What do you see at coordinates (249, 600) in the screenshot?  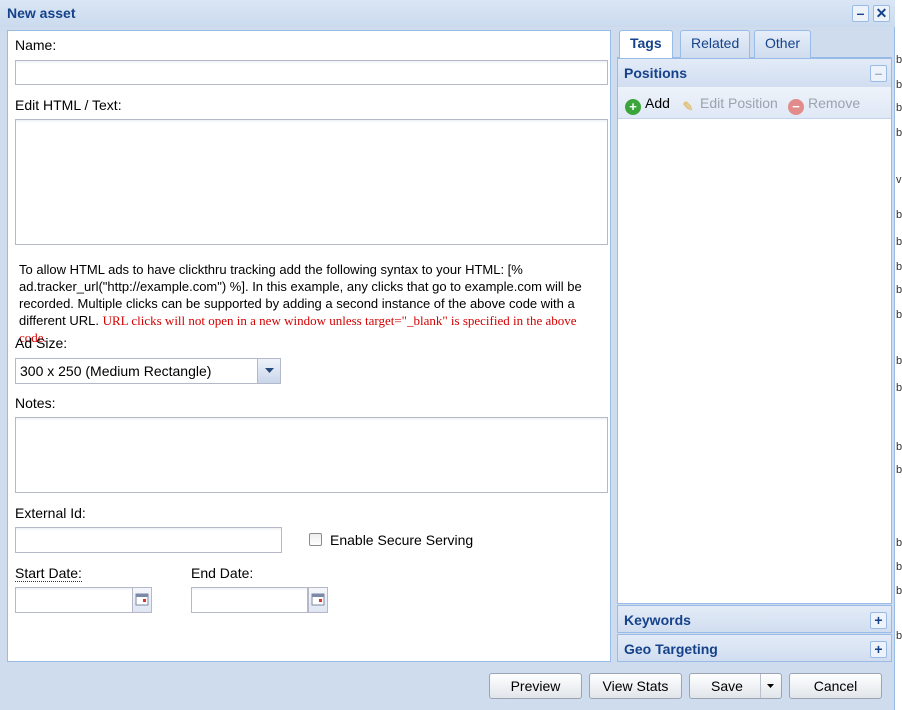 I see `end-date-input` at bounding box center [249, 600].